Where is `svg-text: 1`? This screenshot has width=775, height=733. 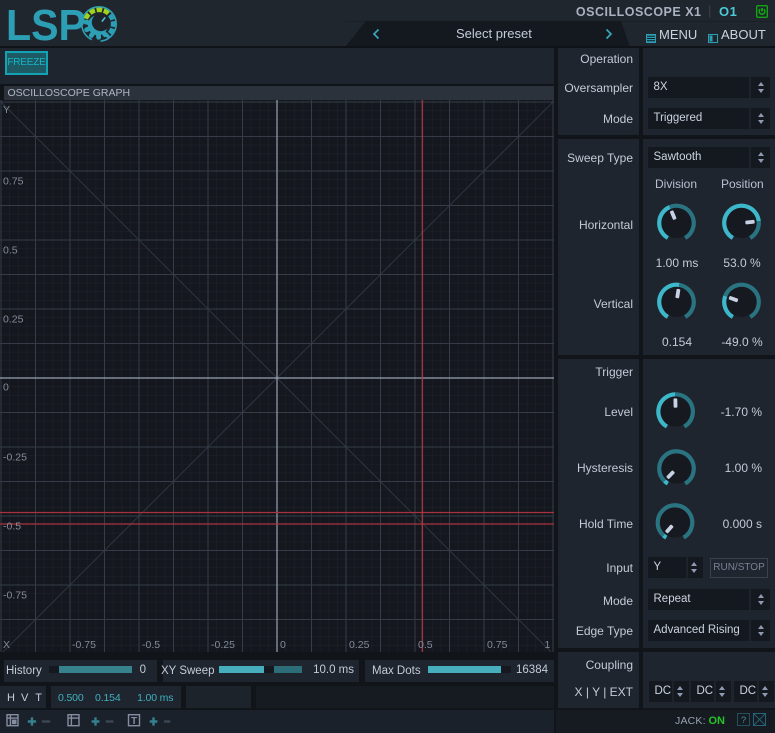
svg-text: 1 is located at coordinates (548, 645).